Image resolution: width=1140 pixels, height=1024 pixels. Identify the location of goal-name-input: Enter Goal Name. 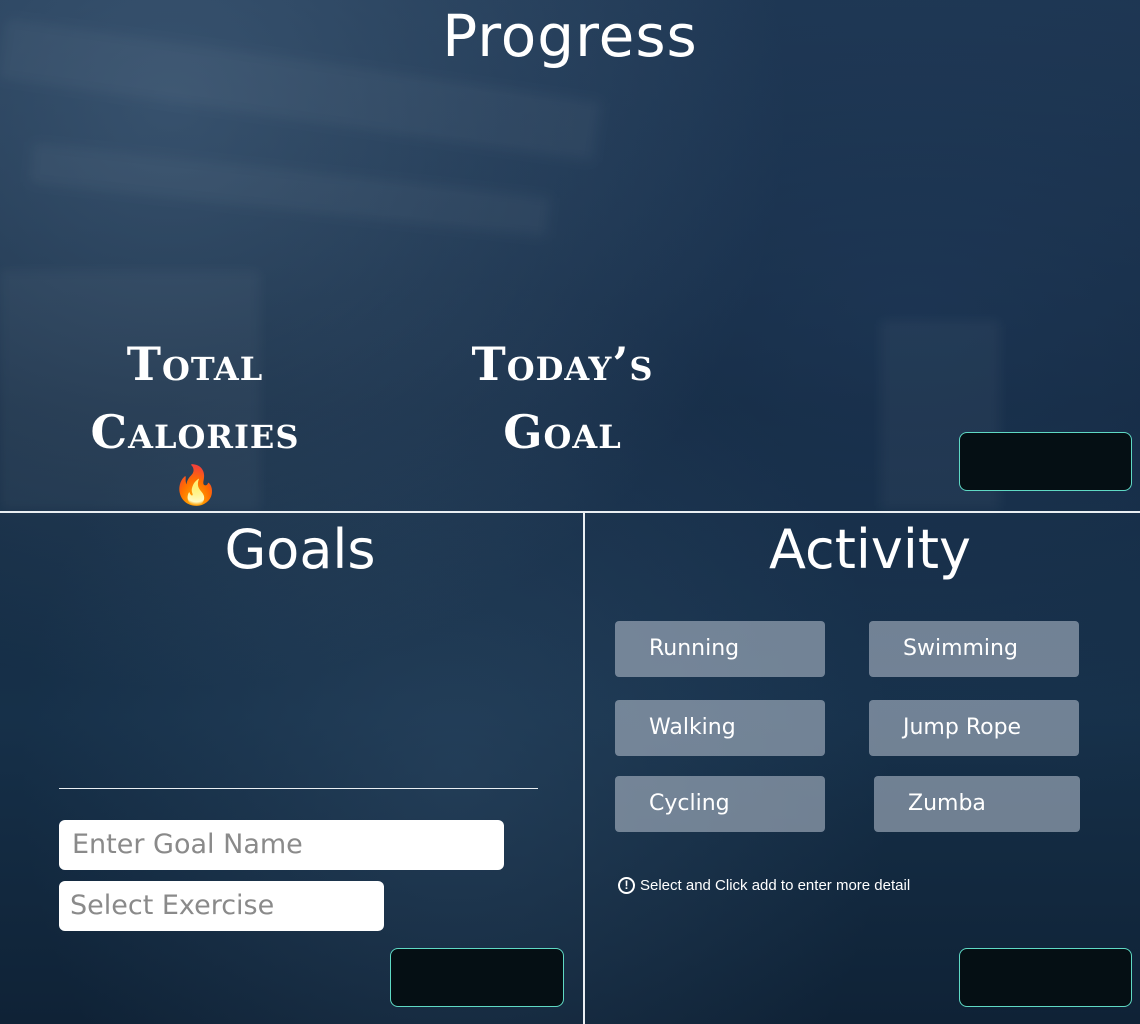
(281, 845).